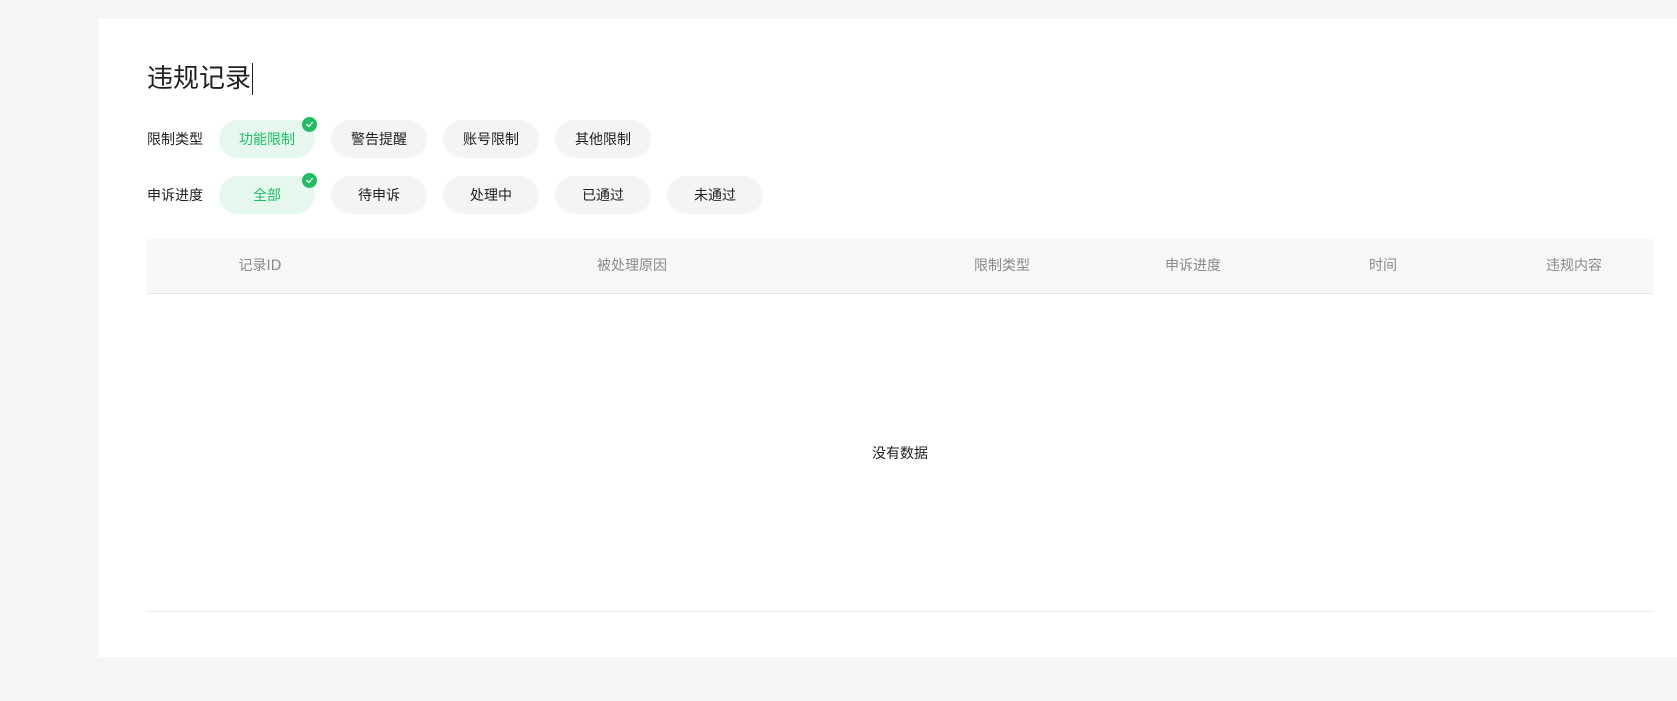 Image resolution: width=1677 pixels, height=701 pixels. I want to click on chip-pending-appeal: 待申诉, so click(379, 195).